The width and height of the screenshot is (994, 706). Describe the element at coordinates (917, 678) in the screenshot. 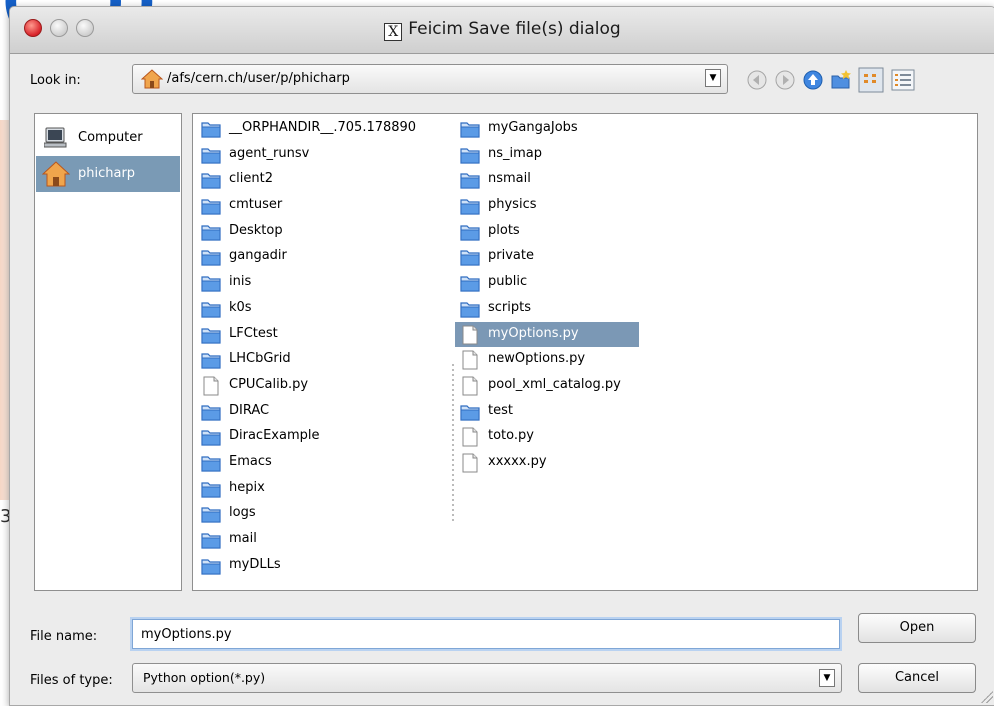

I see `cancel-button: Cancel` at that location.